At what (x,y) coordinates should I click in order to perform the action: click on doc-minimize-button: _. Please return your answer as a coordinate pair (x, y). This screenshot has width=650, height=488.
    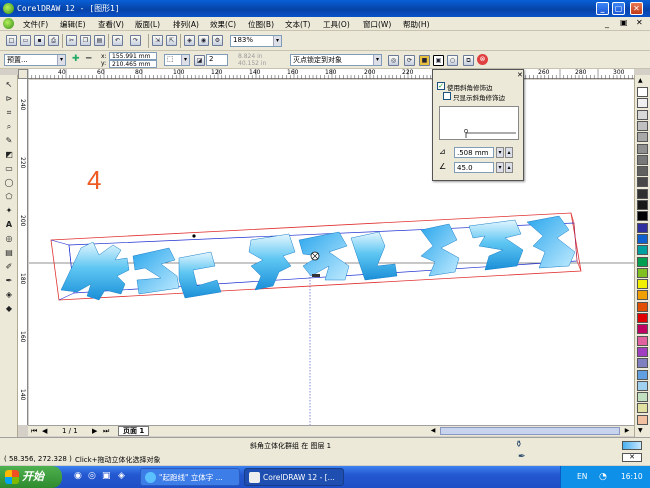
    Looking at the image, I should click on (607, 23).